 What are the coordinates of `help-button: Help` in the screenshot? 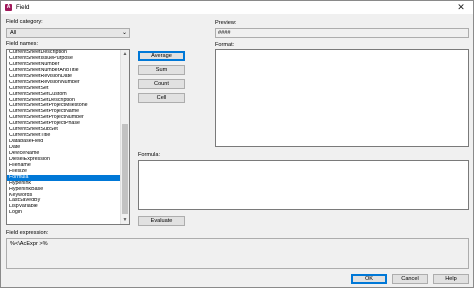 It's located at (451, 279).